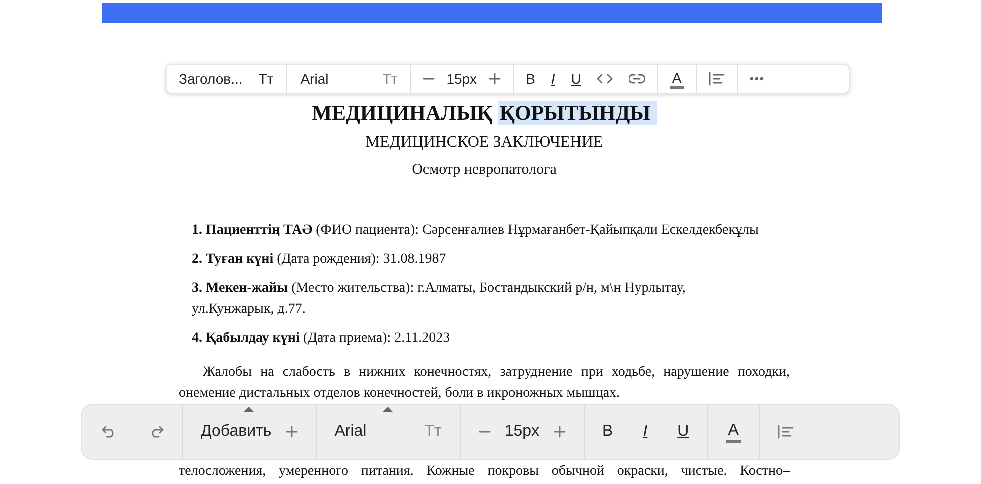 Image resolution: width=981 pixels, height=484 pixels. What do you see at coordinates (484, 383) in the screenshot?
I see `paragraph: Жалобы на слабость в нижних конечностях, затруднение при ходьбе, нарушение походки, онемение дистальных отделов конечностей, боли в икроножных мышцах.` at bounding box center [484, 383].